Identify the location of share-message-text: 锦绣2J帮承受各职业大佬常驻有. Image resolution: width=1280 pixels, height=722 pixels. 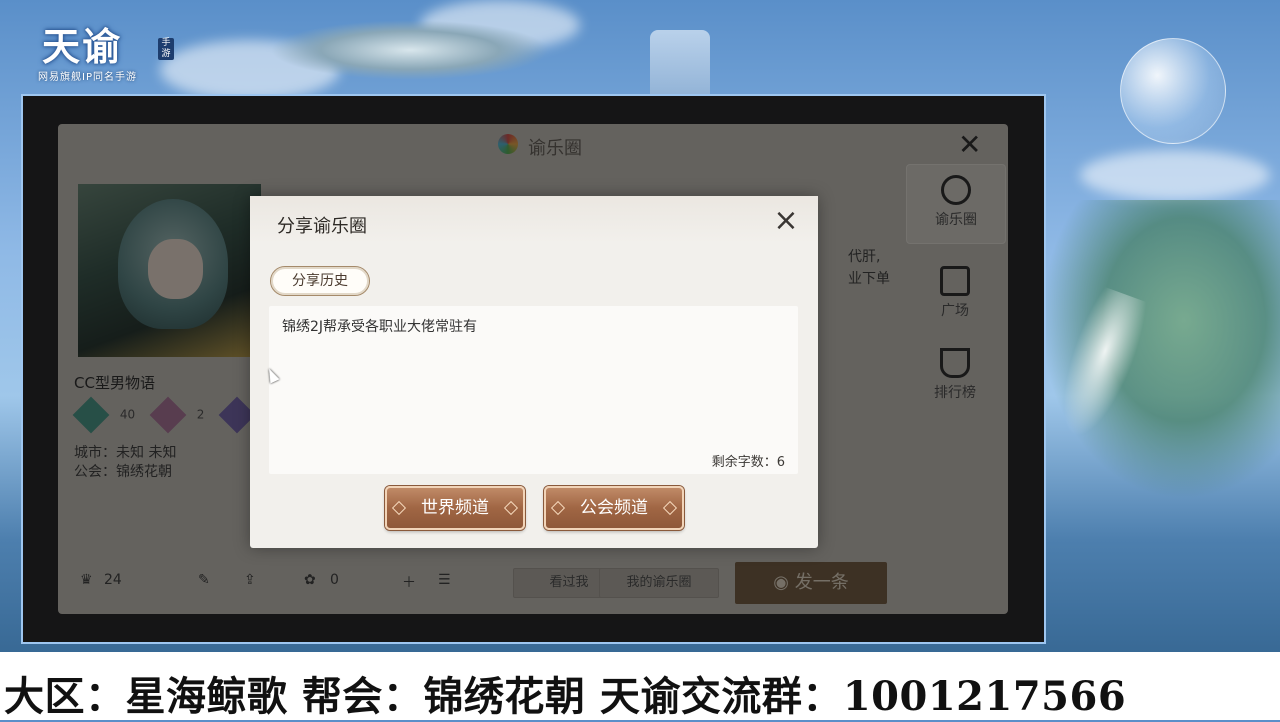
(380, 327).